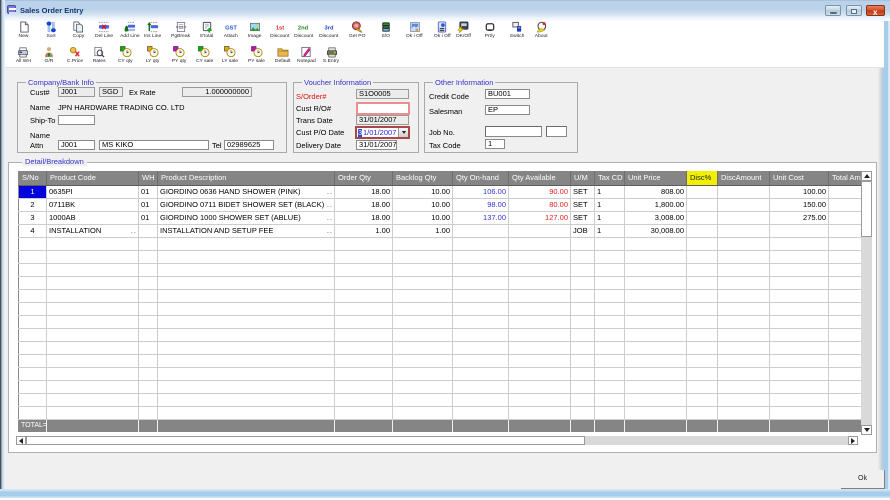 The width and height of the screenshot is (890, 500). I want to click on svg-text: 3rd, so click(328, 28).